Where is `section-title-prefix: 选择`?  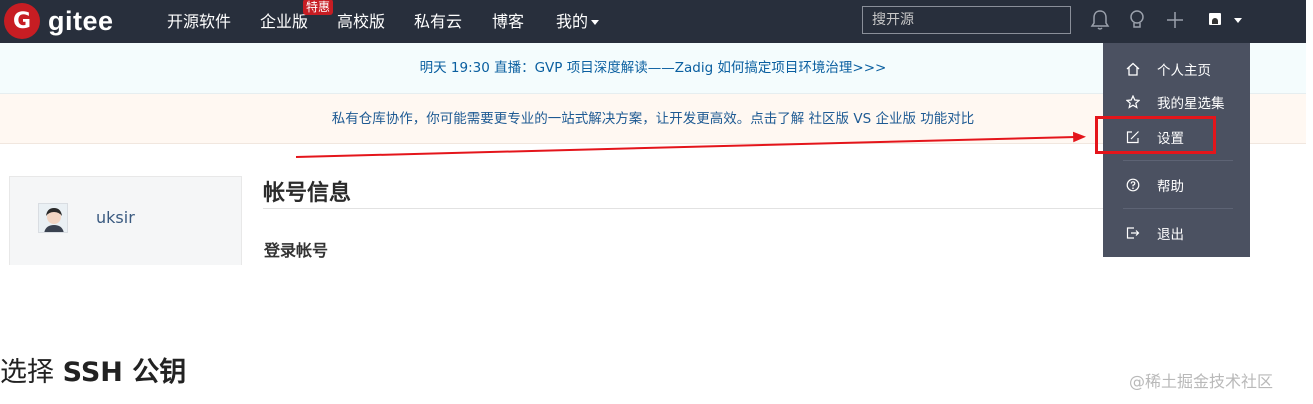 section-title-prefix: 选择 is located at coordinates (31, 372).